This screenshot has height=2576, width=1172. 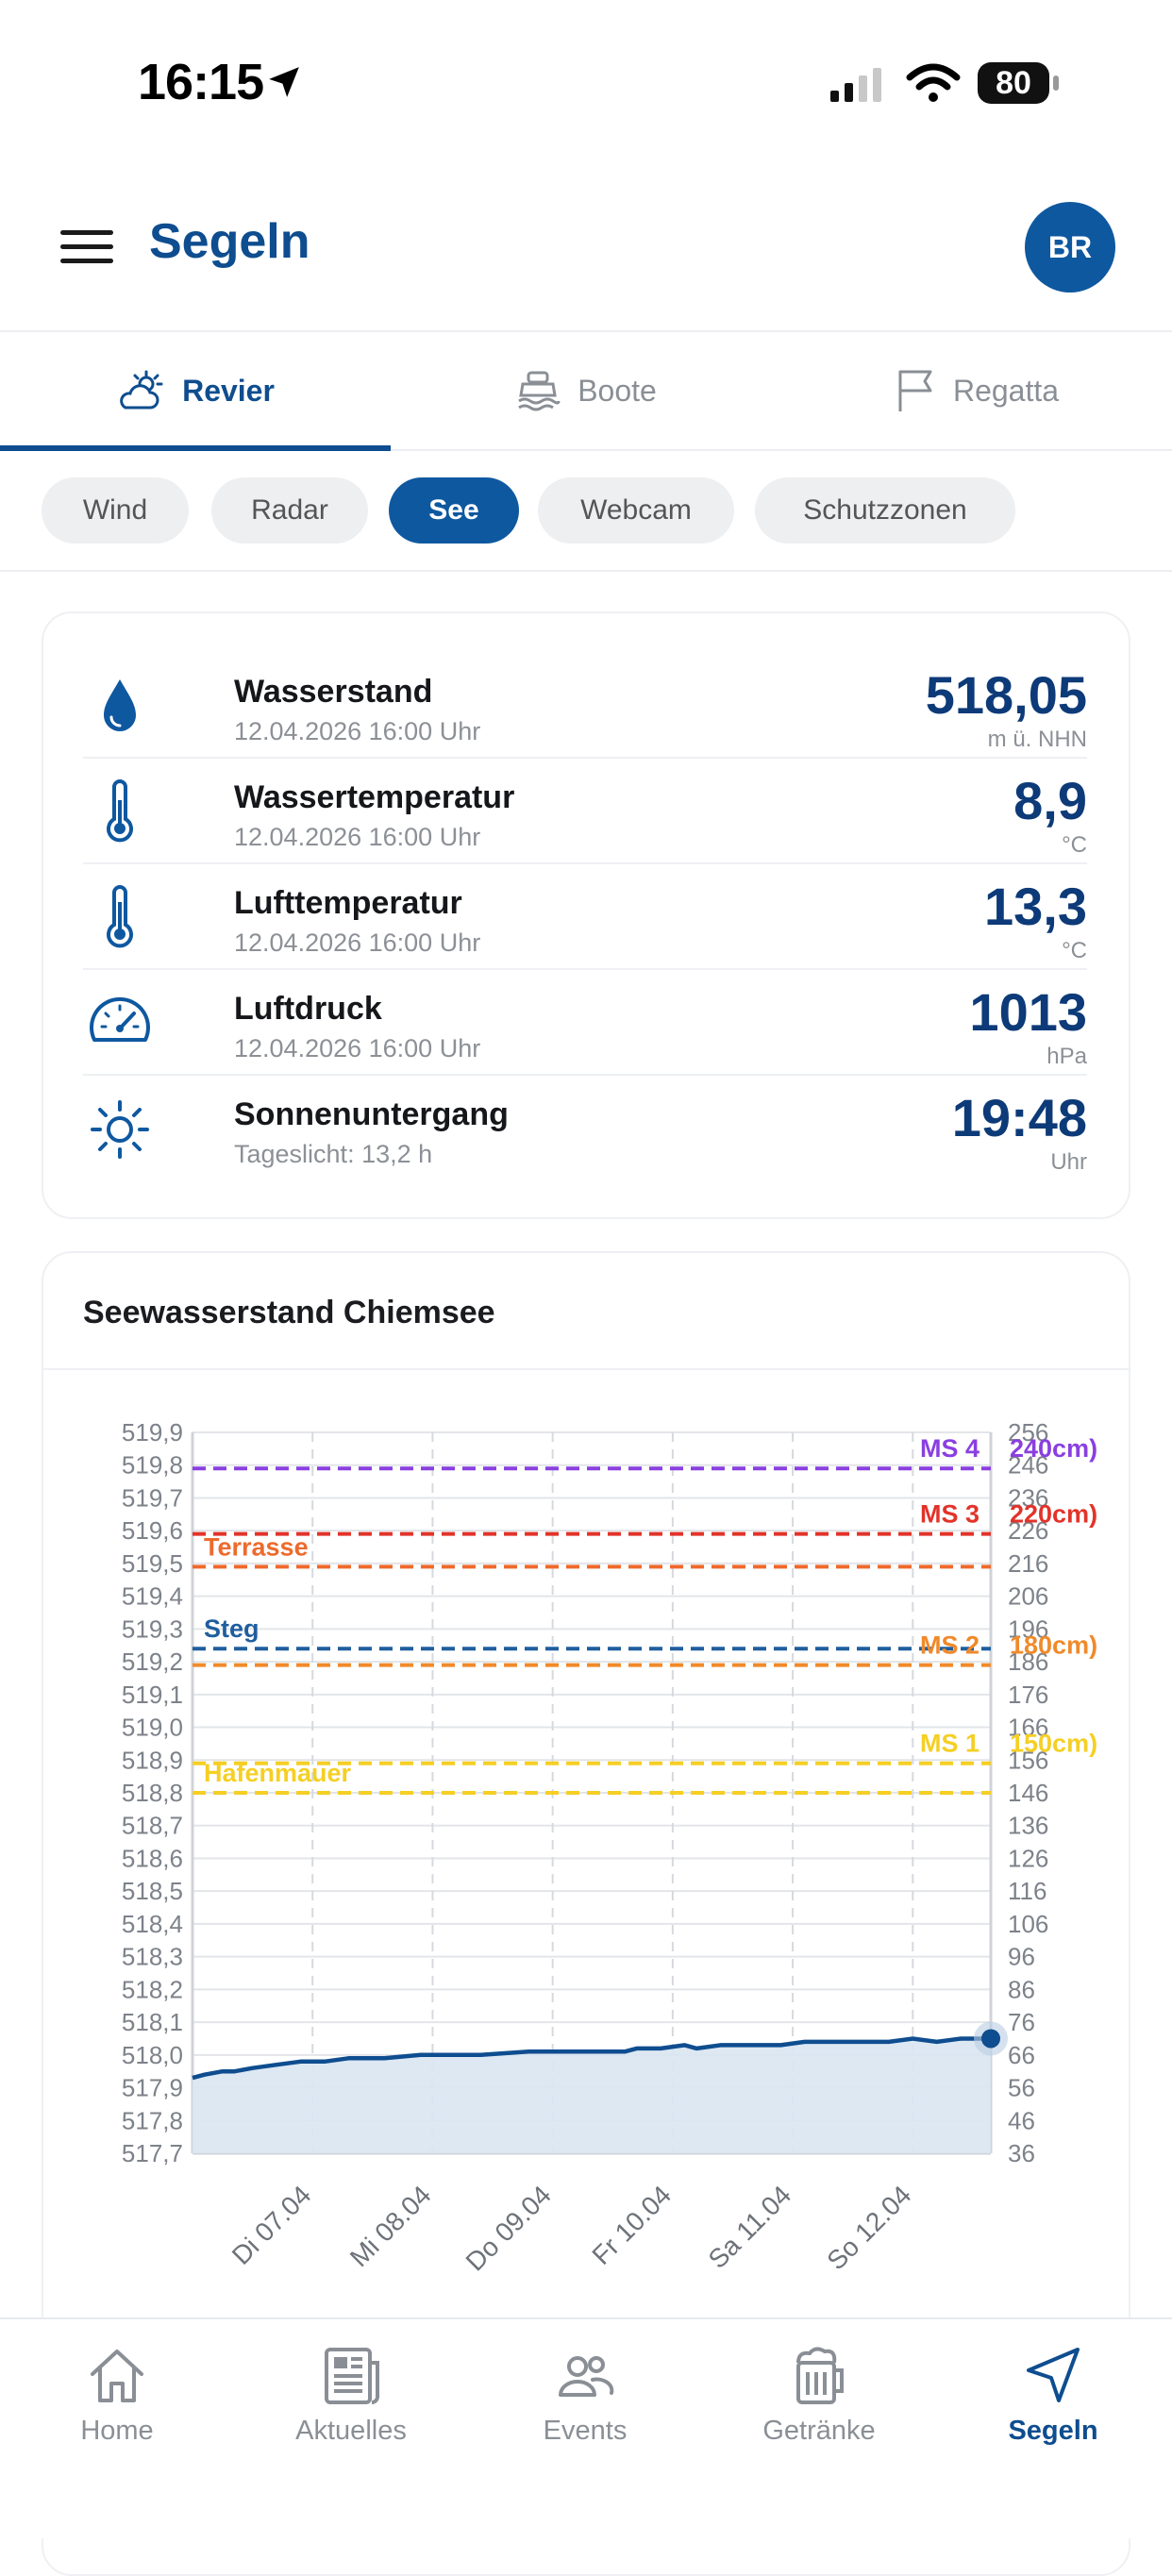 What do you see at coordinates (539, 391) in the screenshot?
I see `boat-icon` at bounding box center [539, 391].